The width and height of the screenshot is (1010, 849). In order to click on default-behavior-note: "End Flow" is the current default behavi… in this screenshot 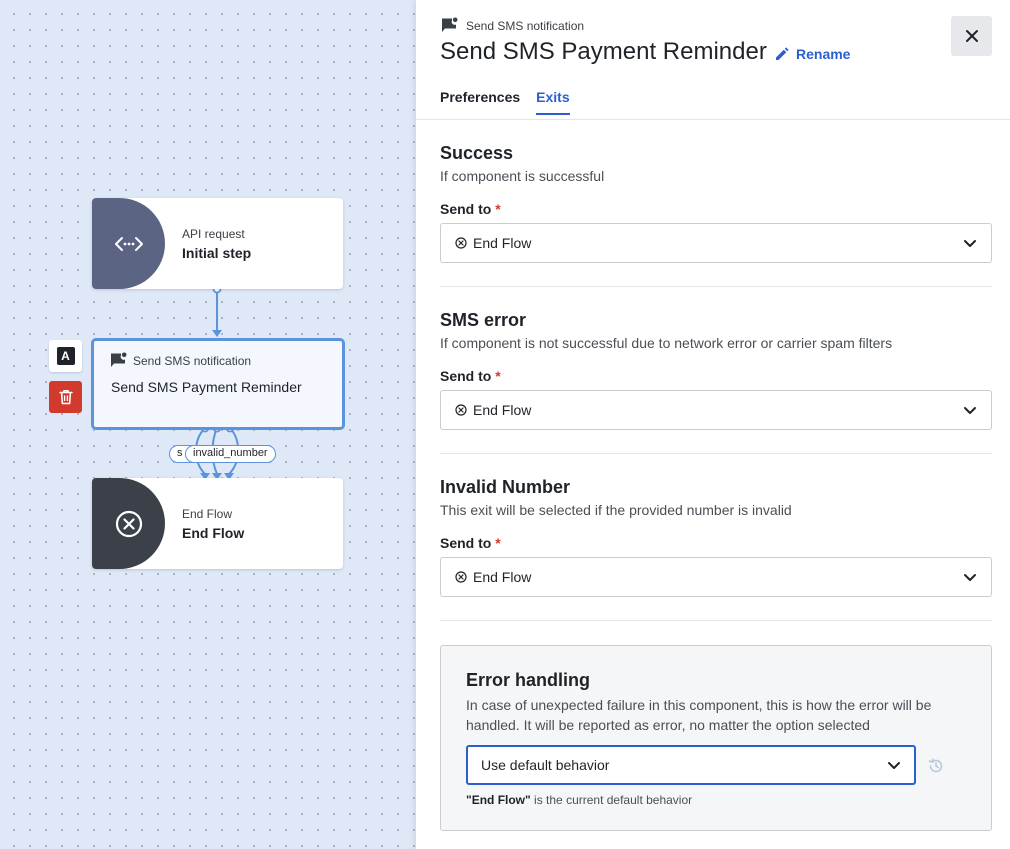, I will do `click(579, 800)`.